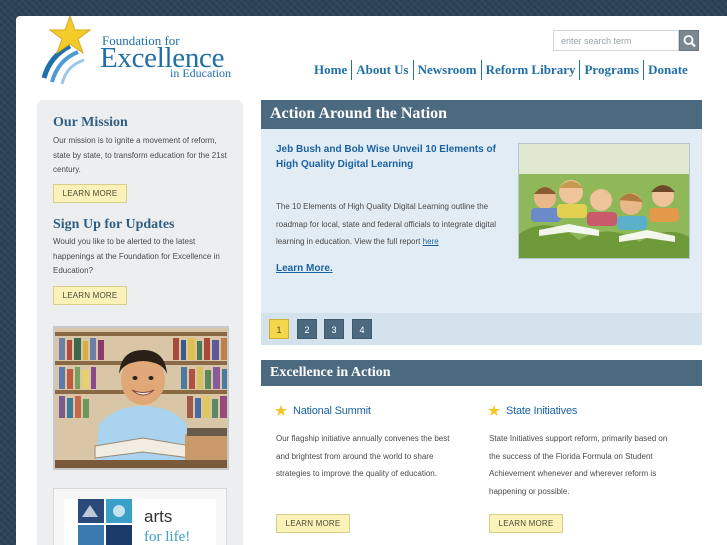  I want to click on site-logo: Foundation for Excellence in Education, so click(140, 51).